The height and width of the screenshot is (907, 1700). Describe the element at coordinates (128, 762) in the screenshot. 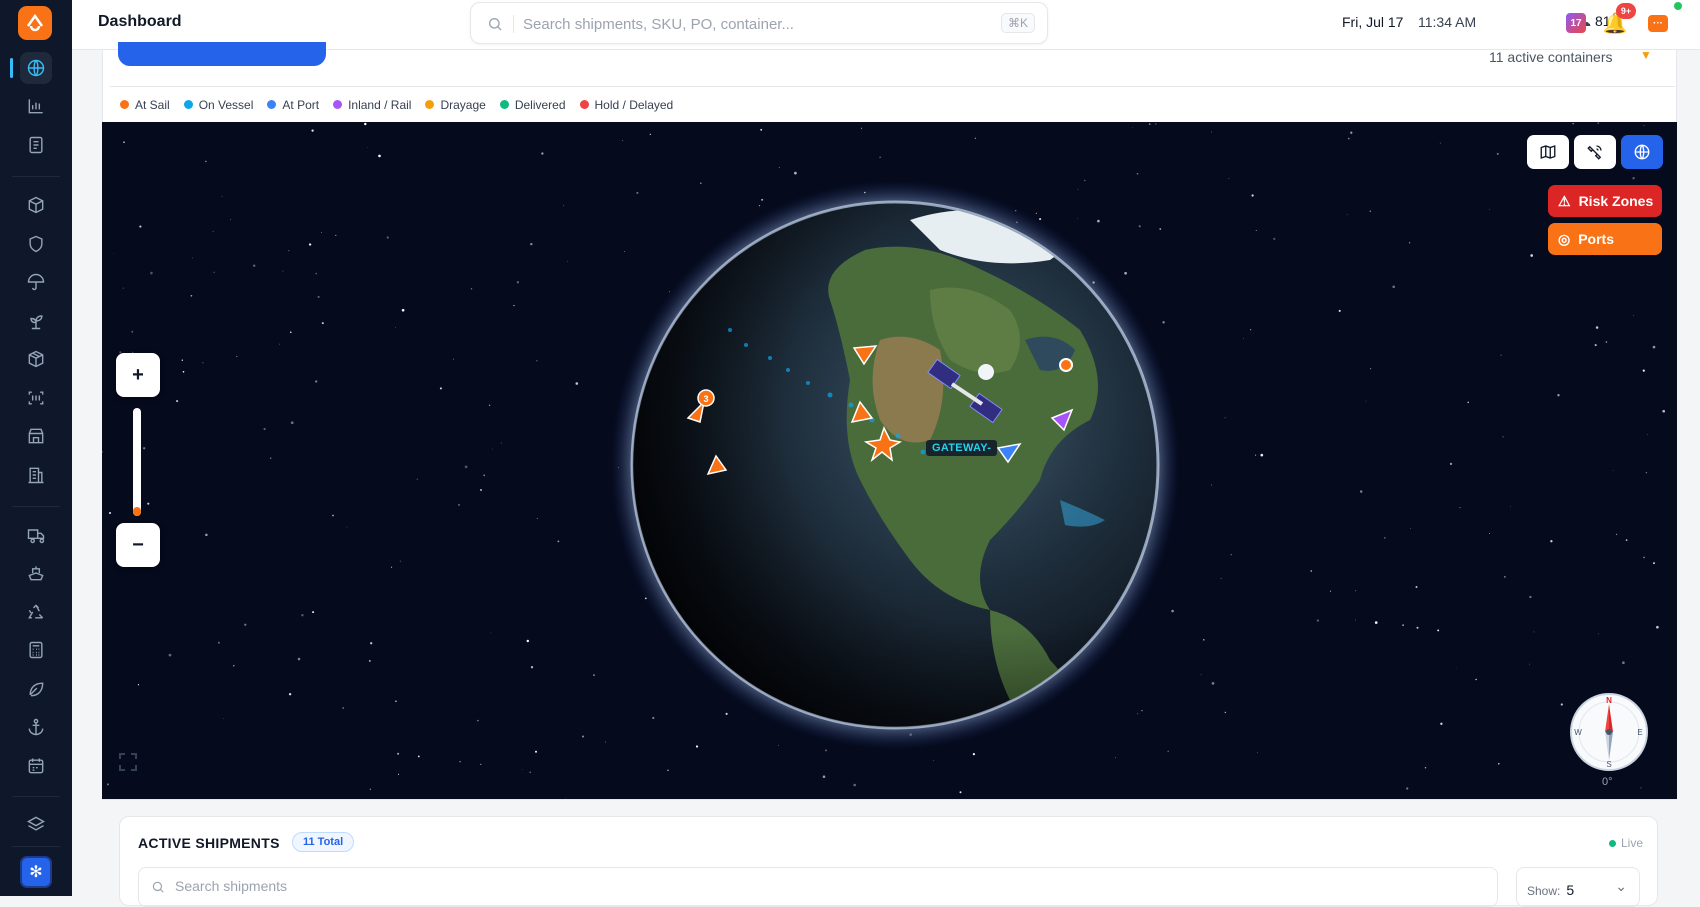

I see `fullscreen-icon` at that location.